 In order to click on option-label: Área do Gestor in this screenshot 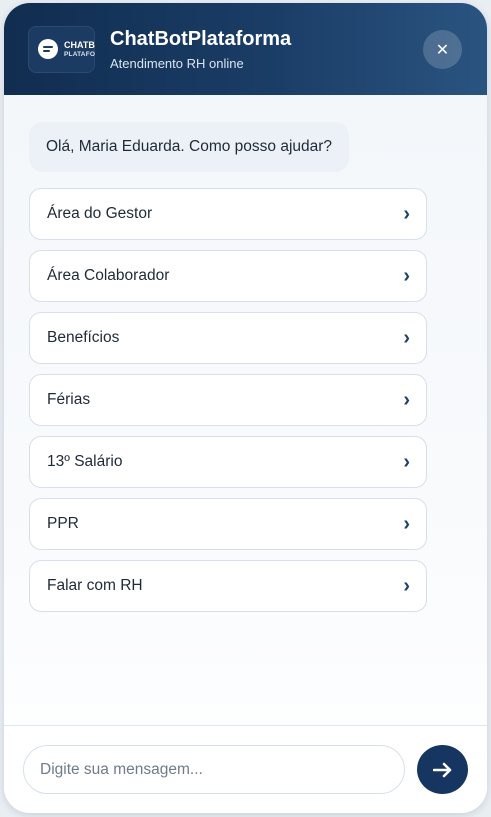, I will do `click(100, 213)`.